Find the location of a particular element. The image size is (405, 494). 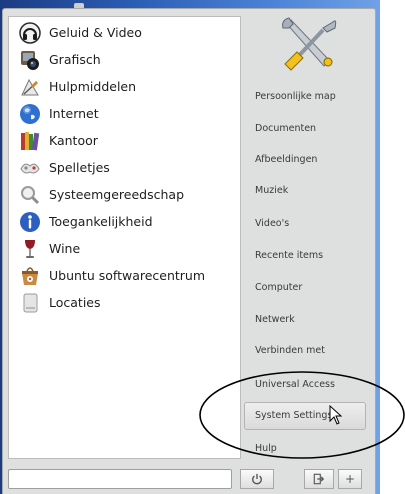

magnifier-icon is located at coordinates (30, 195).